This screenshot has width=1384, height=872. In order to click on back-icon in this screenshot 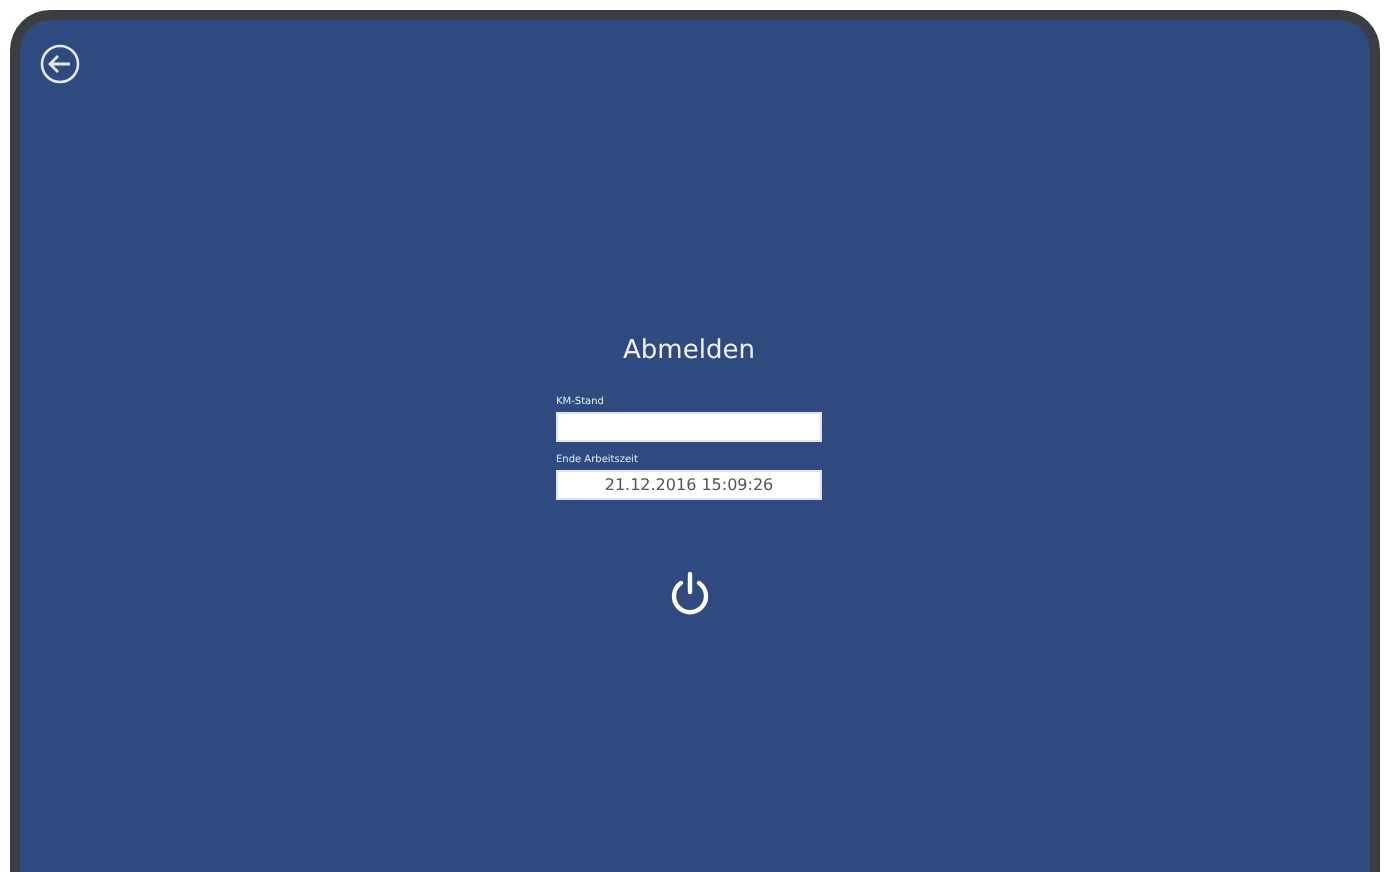, I will do `click(60, 64)`.